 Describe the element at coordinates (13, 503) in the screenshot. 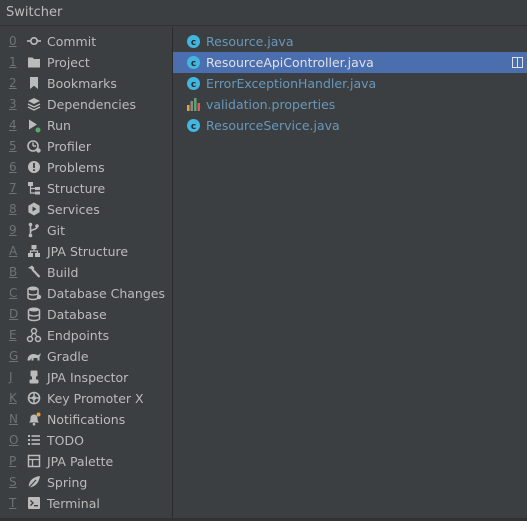

I see `mnemonic: T` at that location.